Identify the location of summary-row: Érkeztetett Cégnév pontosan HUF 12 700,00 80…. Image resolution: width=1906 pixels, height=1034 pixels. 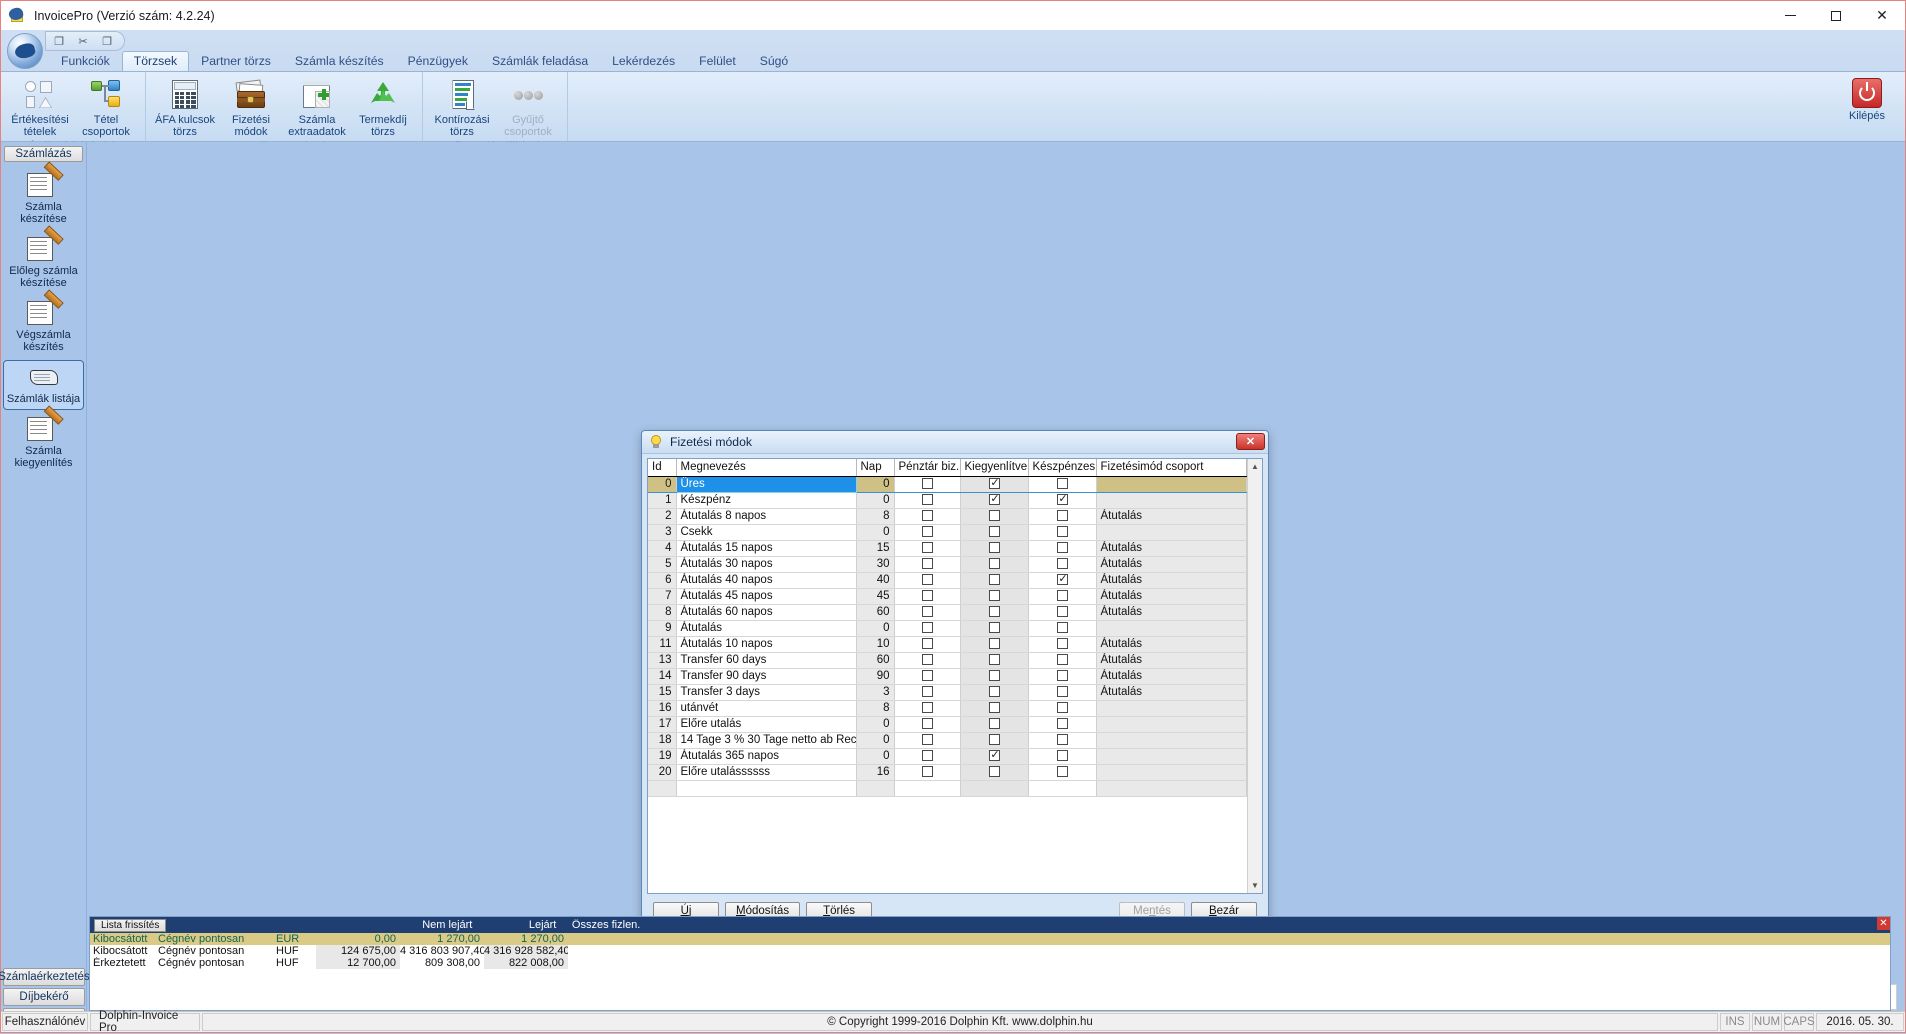
(990, 963).